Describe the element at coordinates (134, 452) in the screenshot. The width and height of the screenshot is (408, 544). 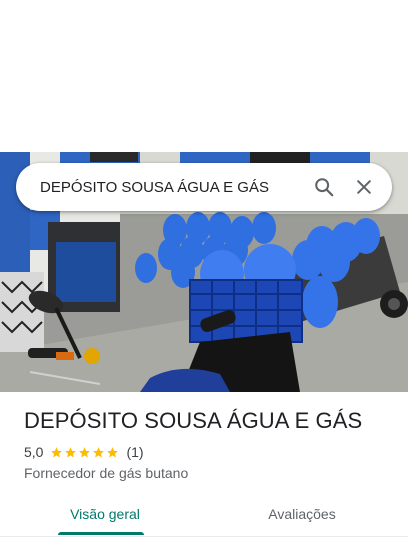
I see `review-count: (1)` at that location.